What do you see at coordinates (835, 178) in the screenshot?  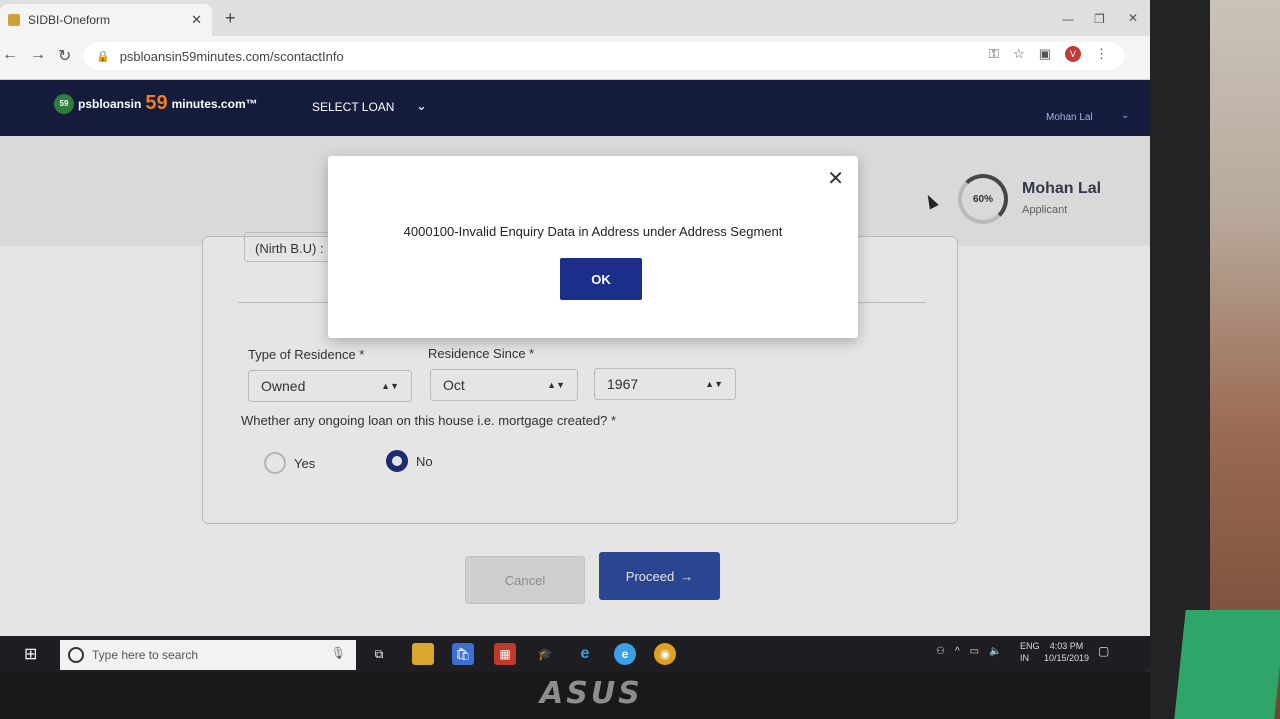 I see `close-icon: ✕` at bounding box center [835, 178].